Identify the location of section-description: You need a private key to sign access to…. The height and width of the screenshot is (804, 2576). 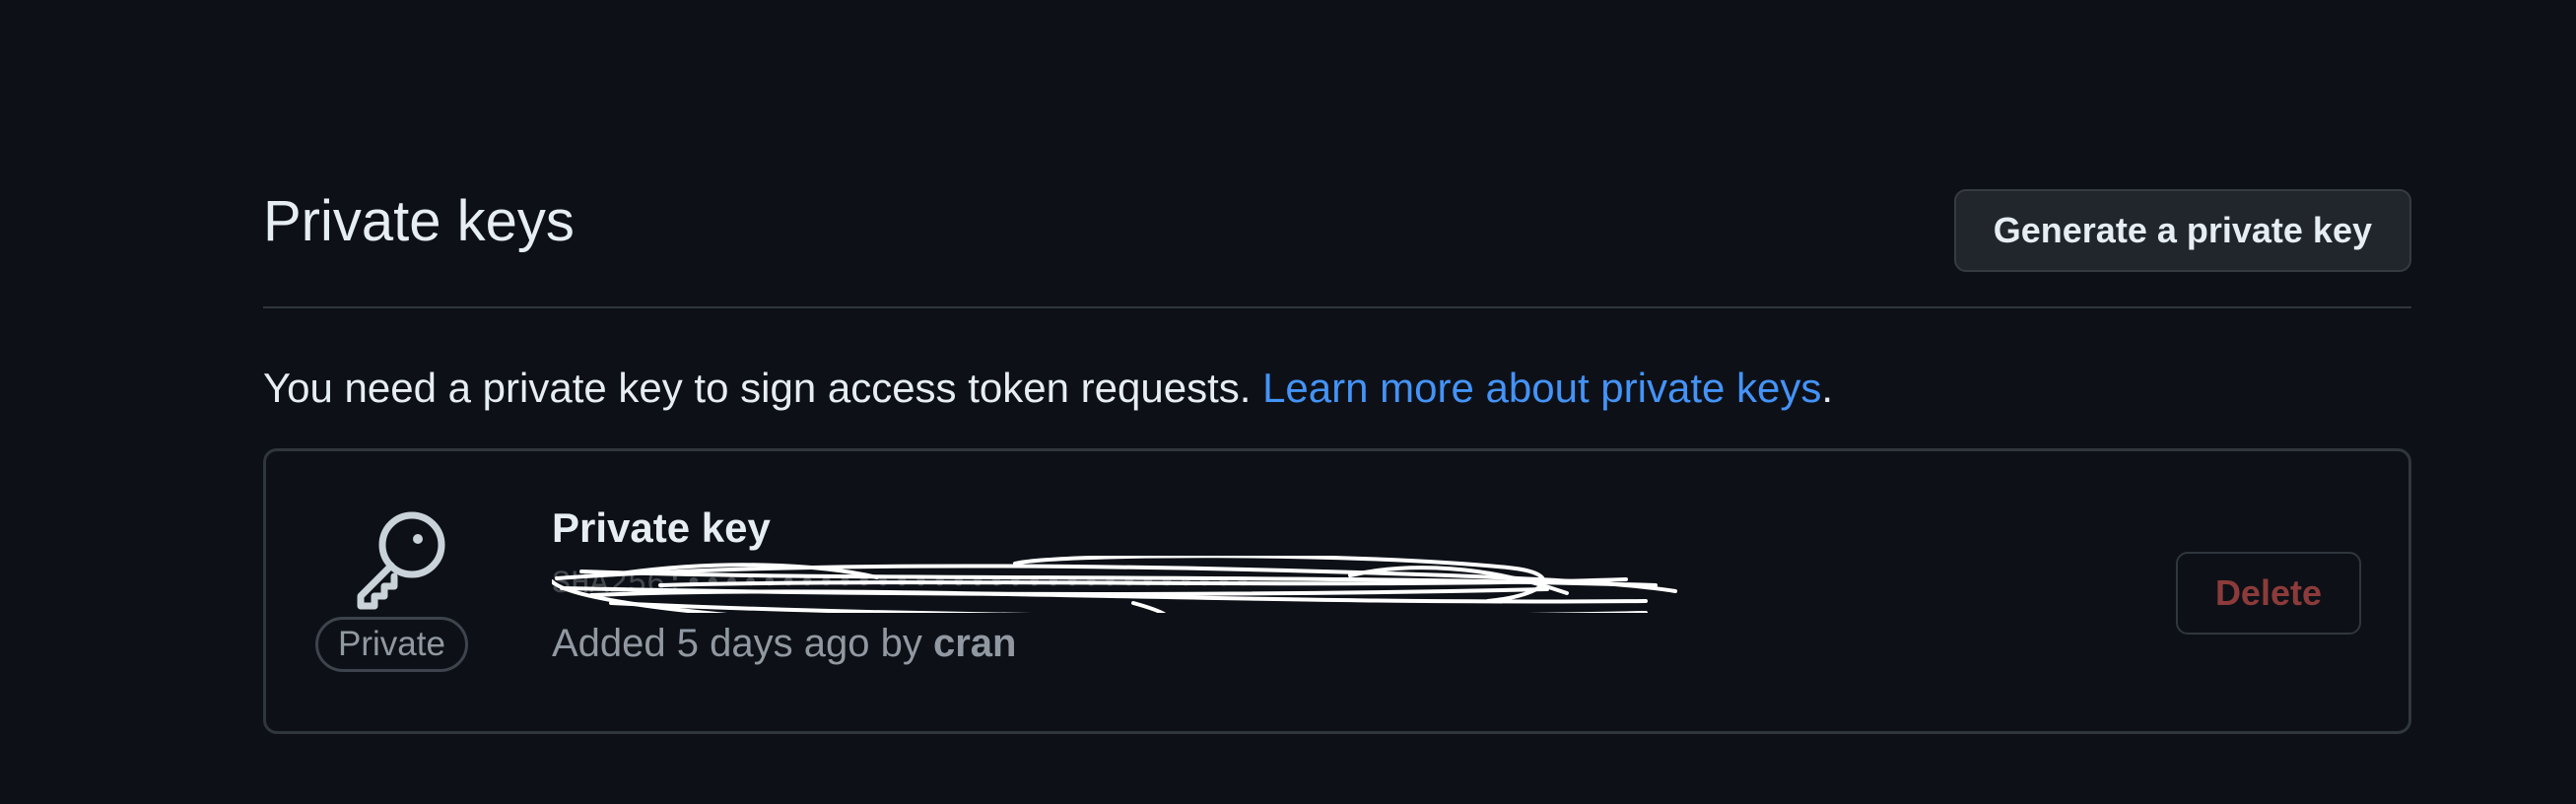
(1048, 389).